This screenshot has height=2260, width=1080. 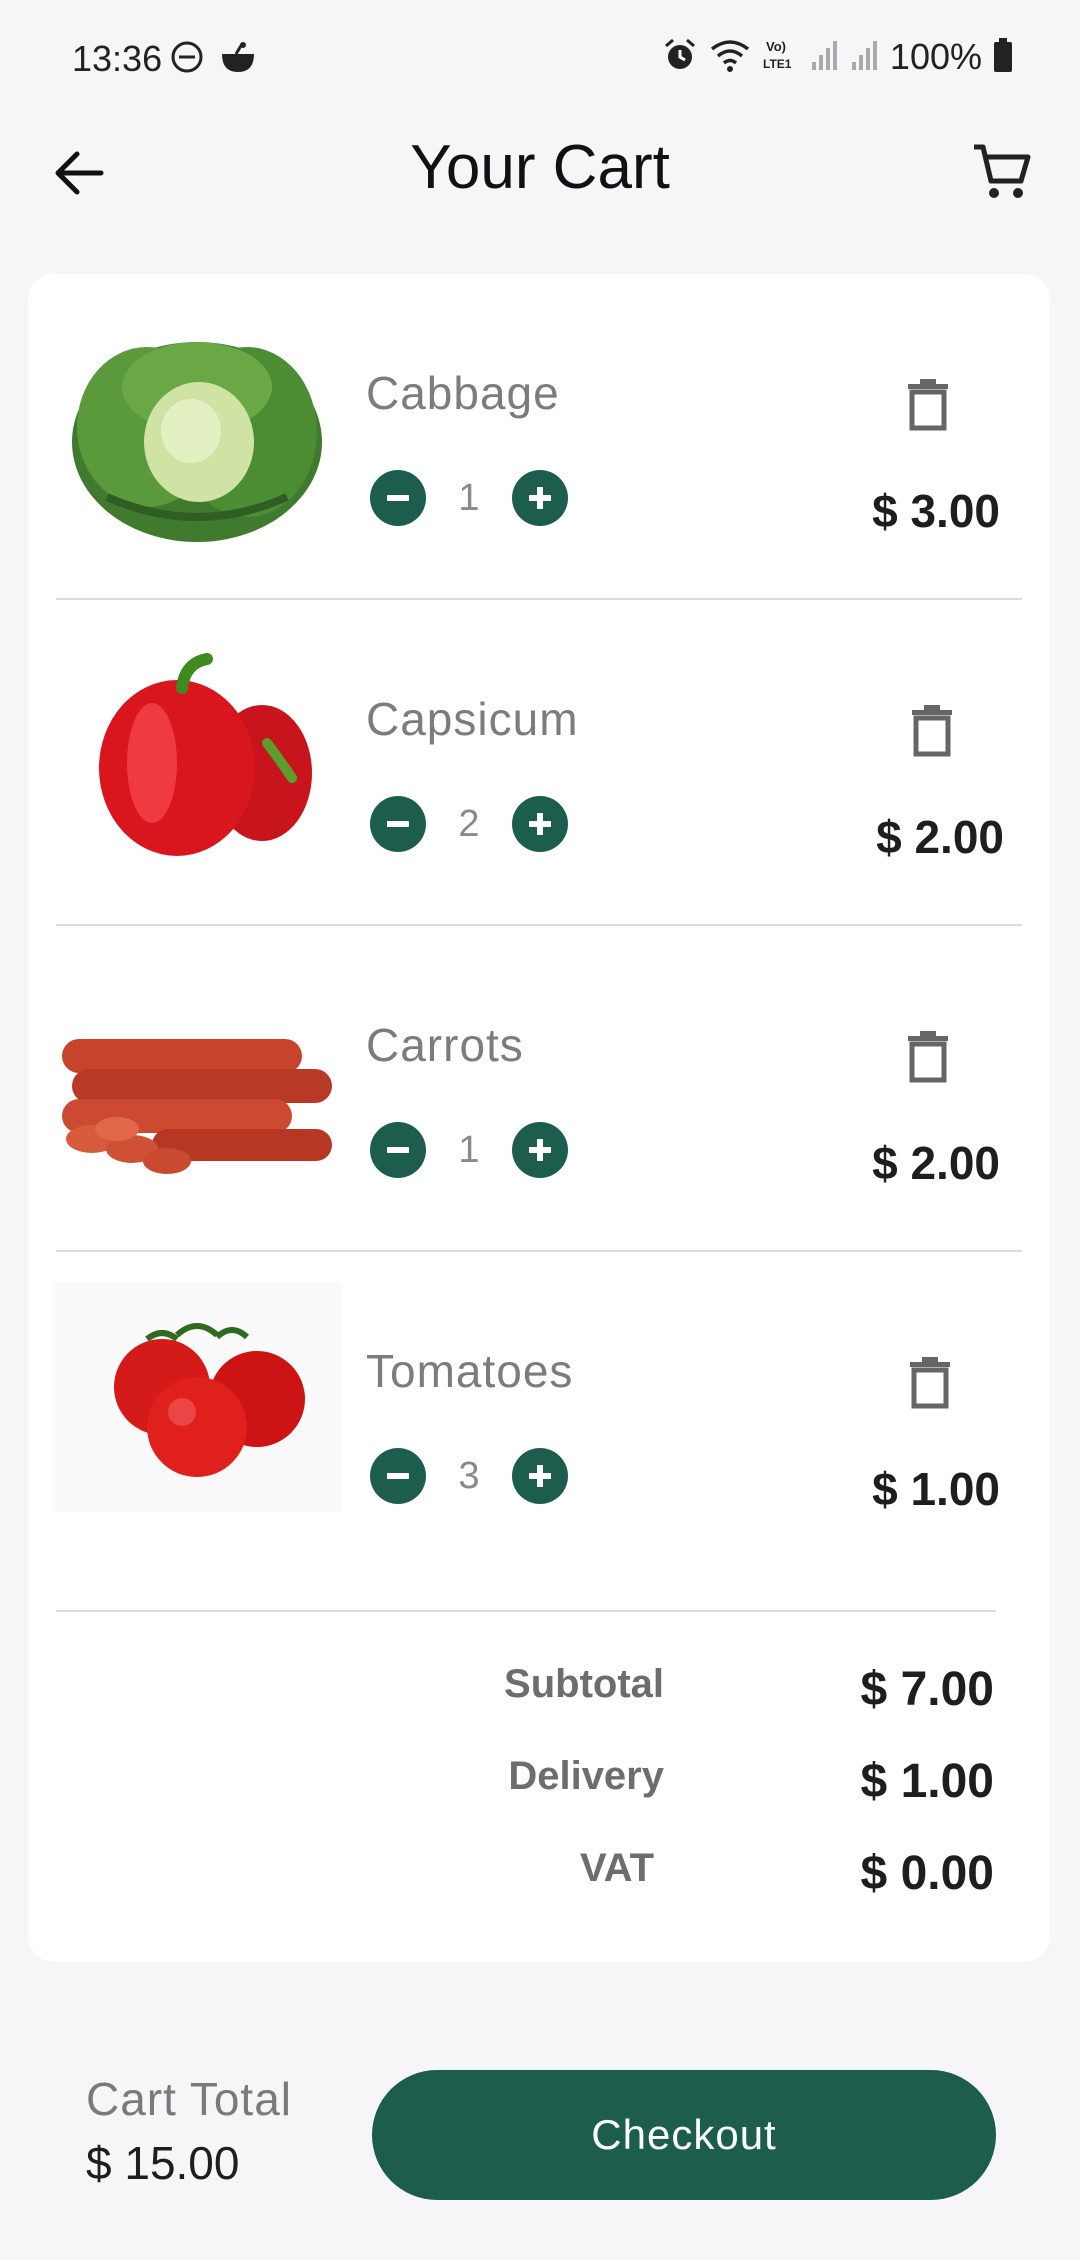 I want to click on vat-value: $ 0.00, so click(x=927, y=1873).